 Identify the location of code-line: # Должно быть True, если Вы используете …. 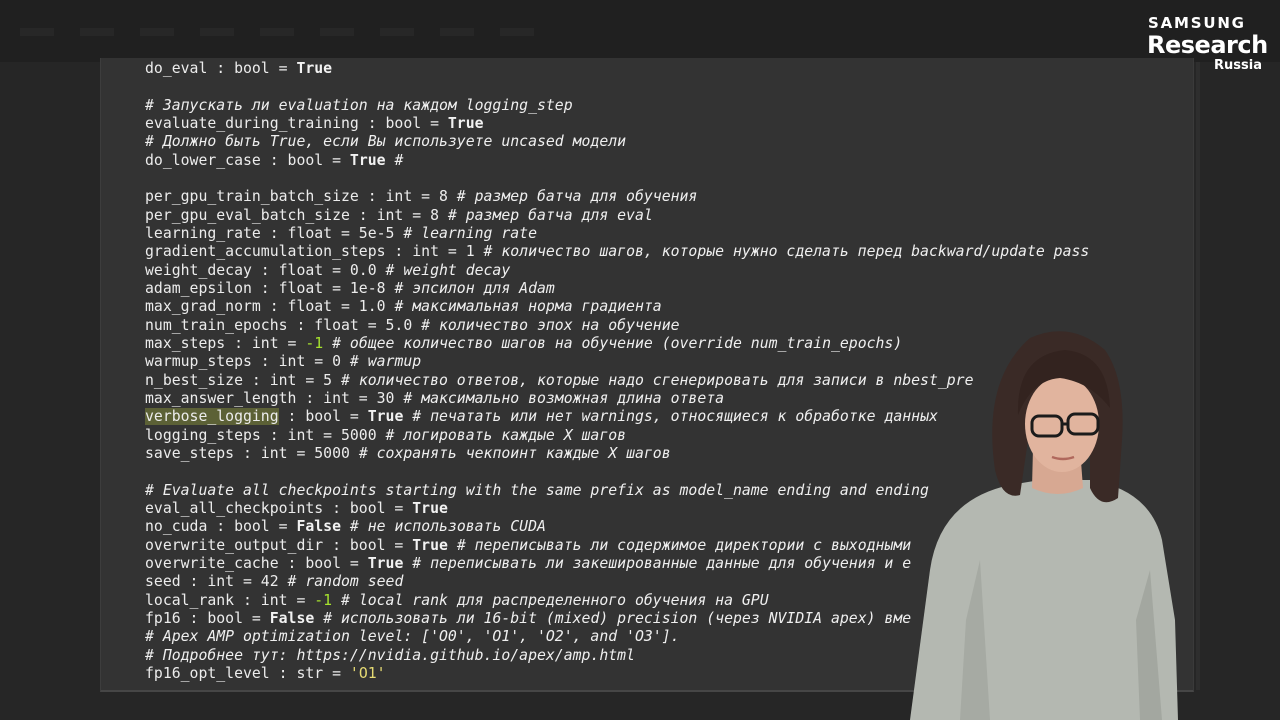
(617, 142).